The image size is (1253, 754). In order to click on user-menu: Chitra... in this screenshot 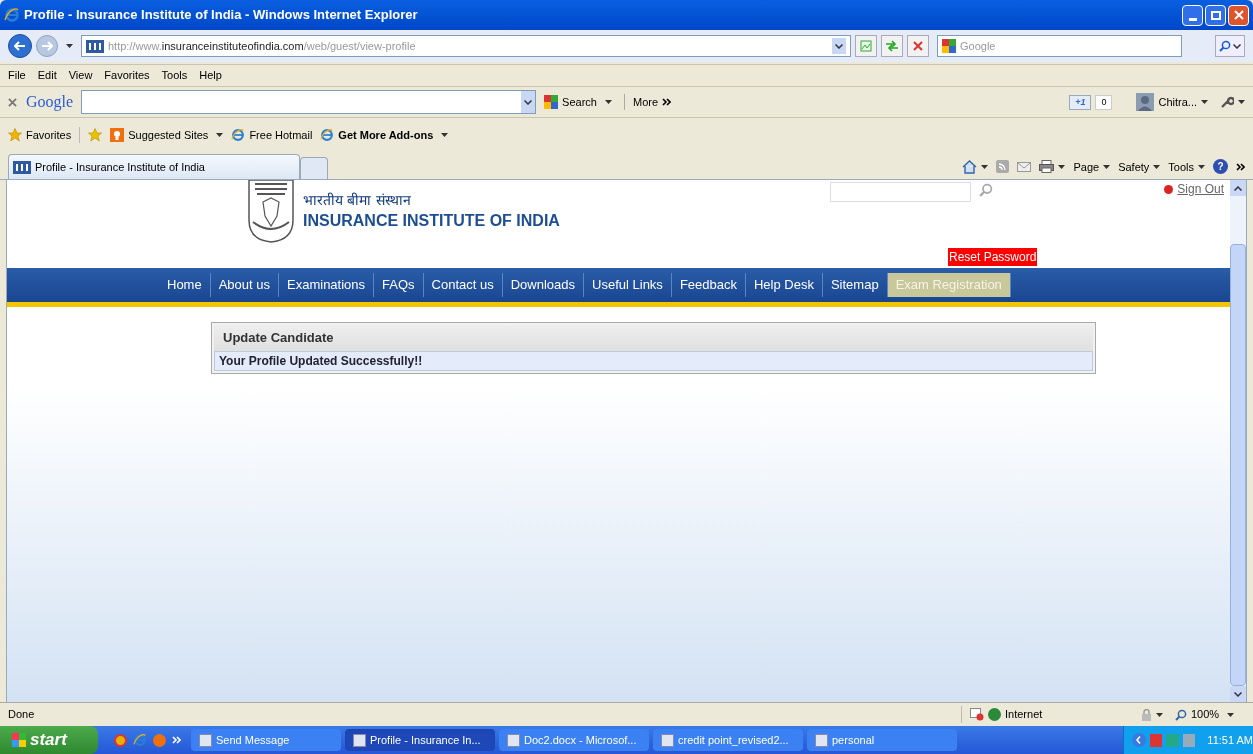, I will do `click(1183, 102)`.